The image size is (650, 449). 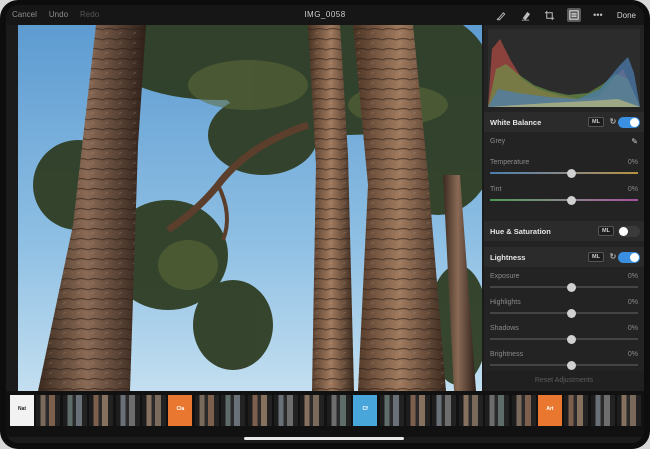 What do you see at coordinates (632, 354) in the screenshot?
I see `brightness-value: 0%` at bounding box center [632, 354].